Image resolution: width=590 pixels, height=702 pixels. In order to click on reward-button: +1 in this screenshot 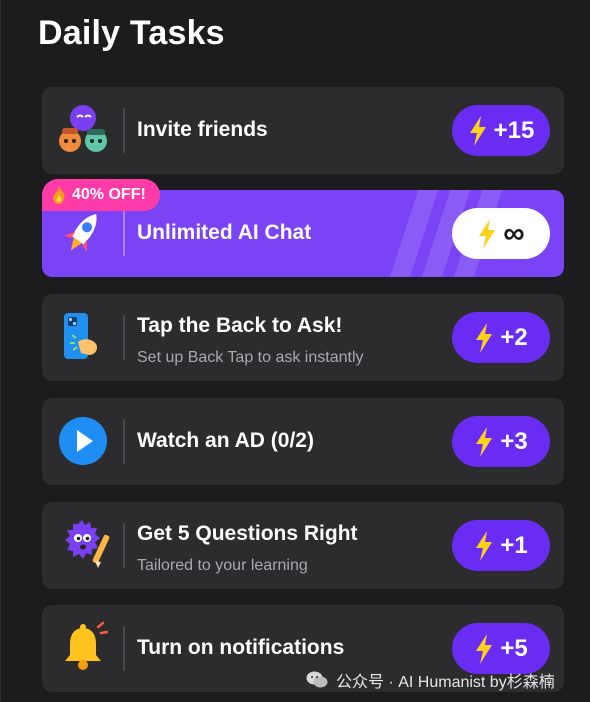, I will do `click(501, 545)`.